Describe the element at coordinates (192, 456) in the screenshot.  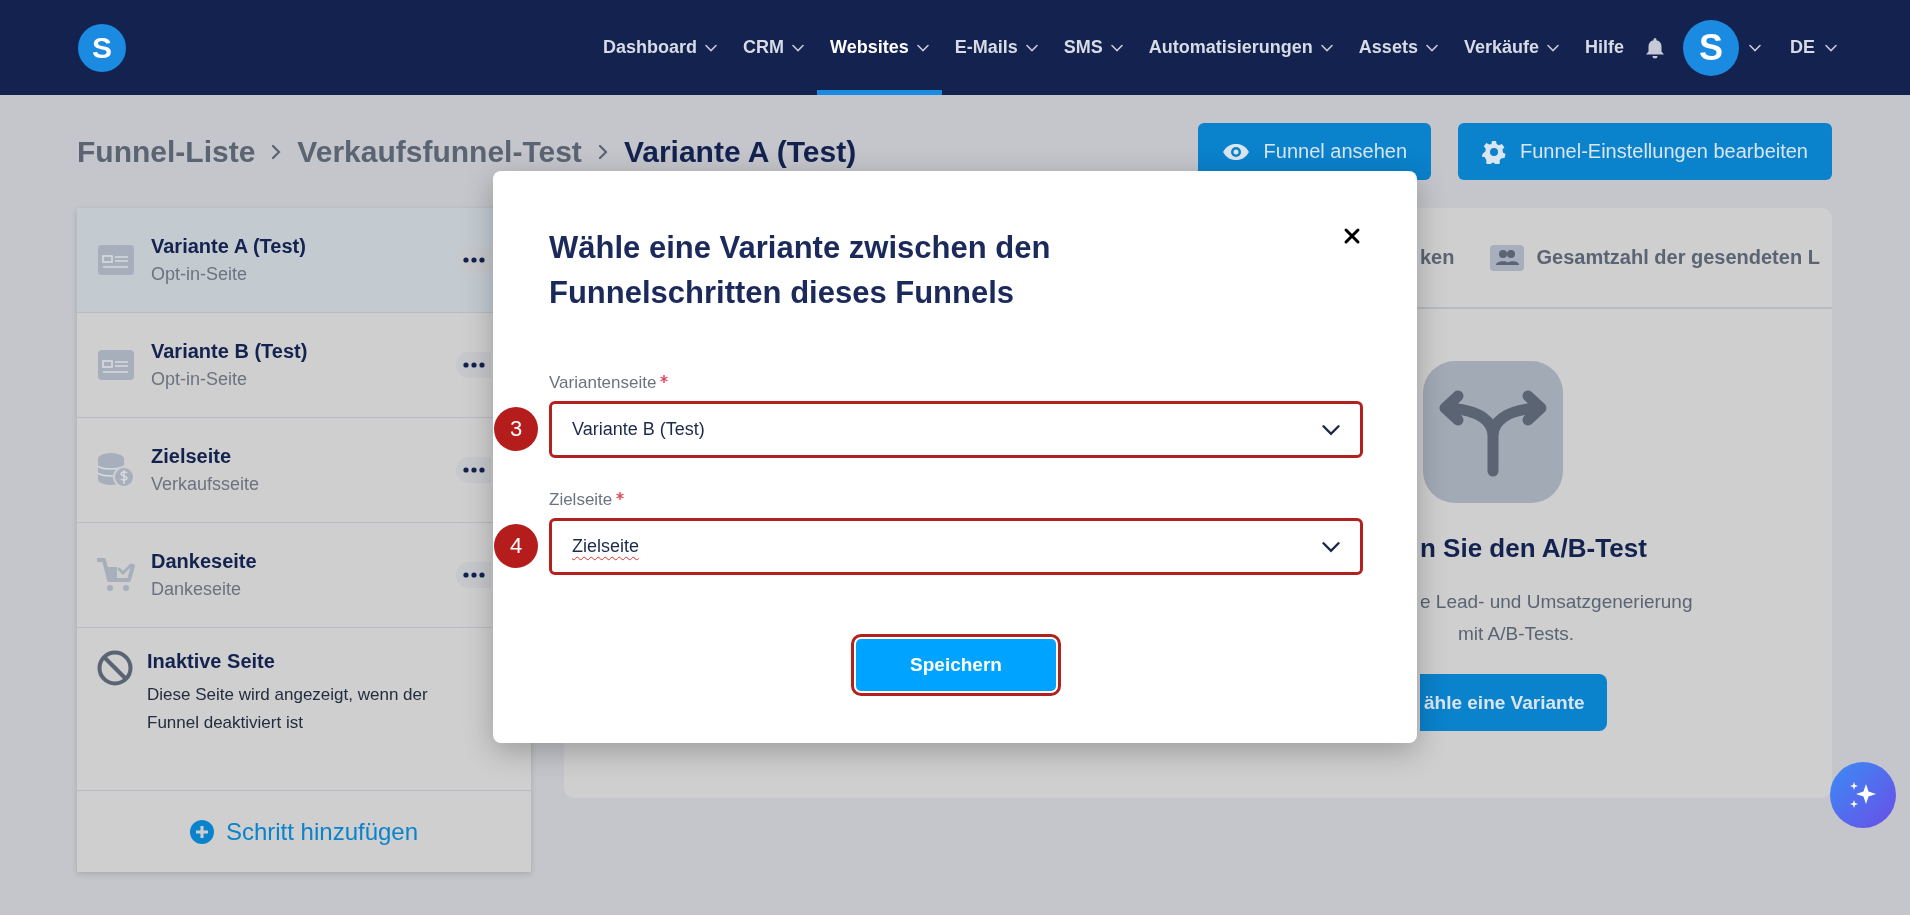
I see `step-title: Zielseite` at that location.